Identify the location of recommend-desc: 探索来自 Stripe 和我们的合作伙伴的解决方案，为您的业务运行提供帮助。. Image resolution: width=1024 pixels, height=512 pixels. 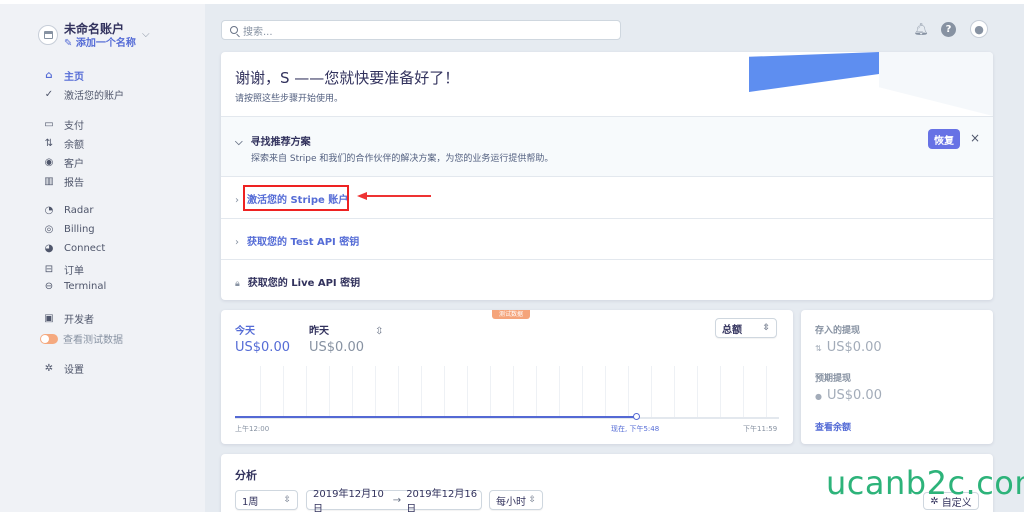
(402, 159).